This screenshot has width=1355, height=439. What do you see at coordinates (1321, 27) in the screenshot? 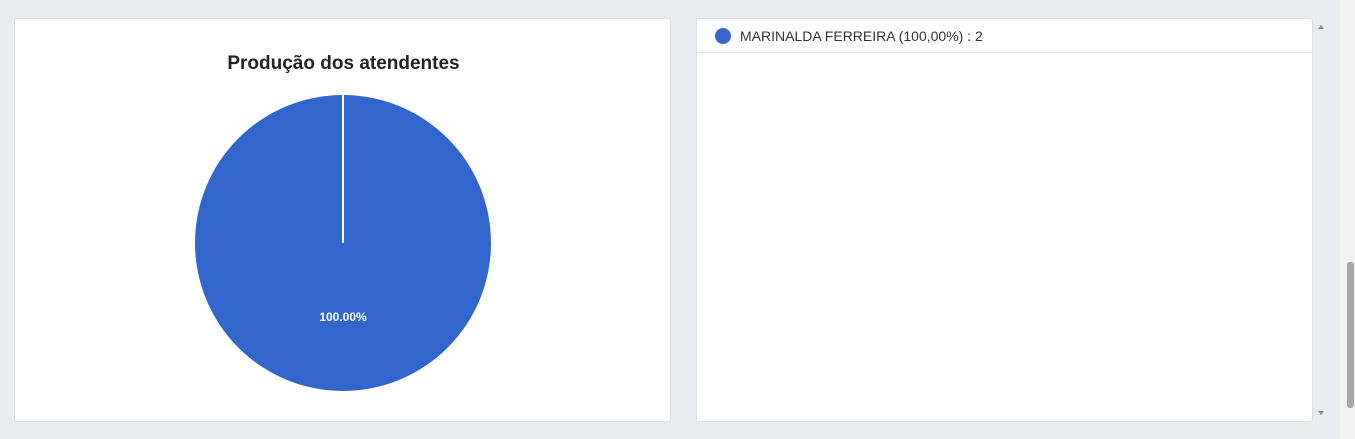
I see `scroll-up-arrow-icon` at bounding box center [1321, 27].